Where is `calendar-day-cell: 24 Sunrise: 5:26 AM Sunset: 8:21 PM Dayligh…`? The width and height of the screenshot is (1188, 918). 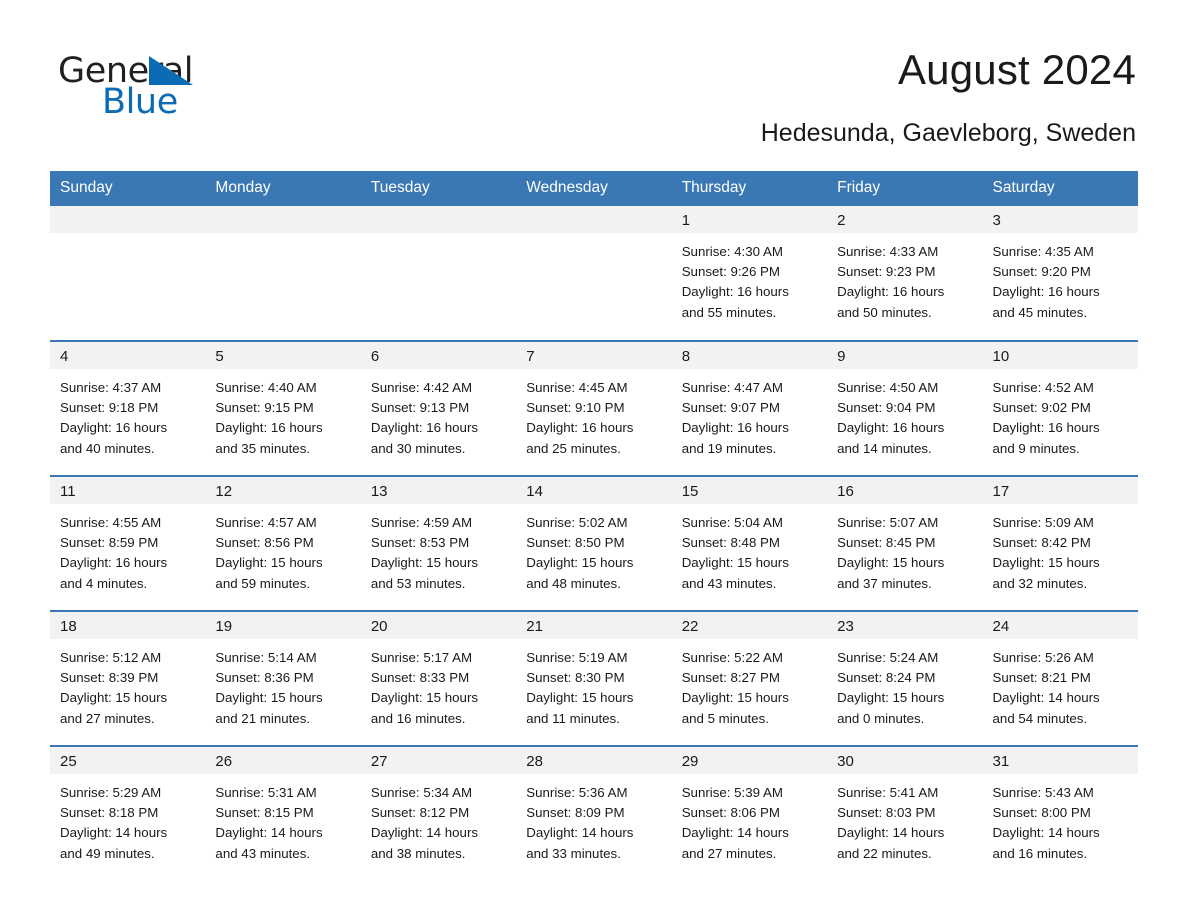
calendar-day-cell: 24 Sunrise: 5:26 AM Sunset: 8:21 PM Dayligh… is located at coordinates (1060, 678).